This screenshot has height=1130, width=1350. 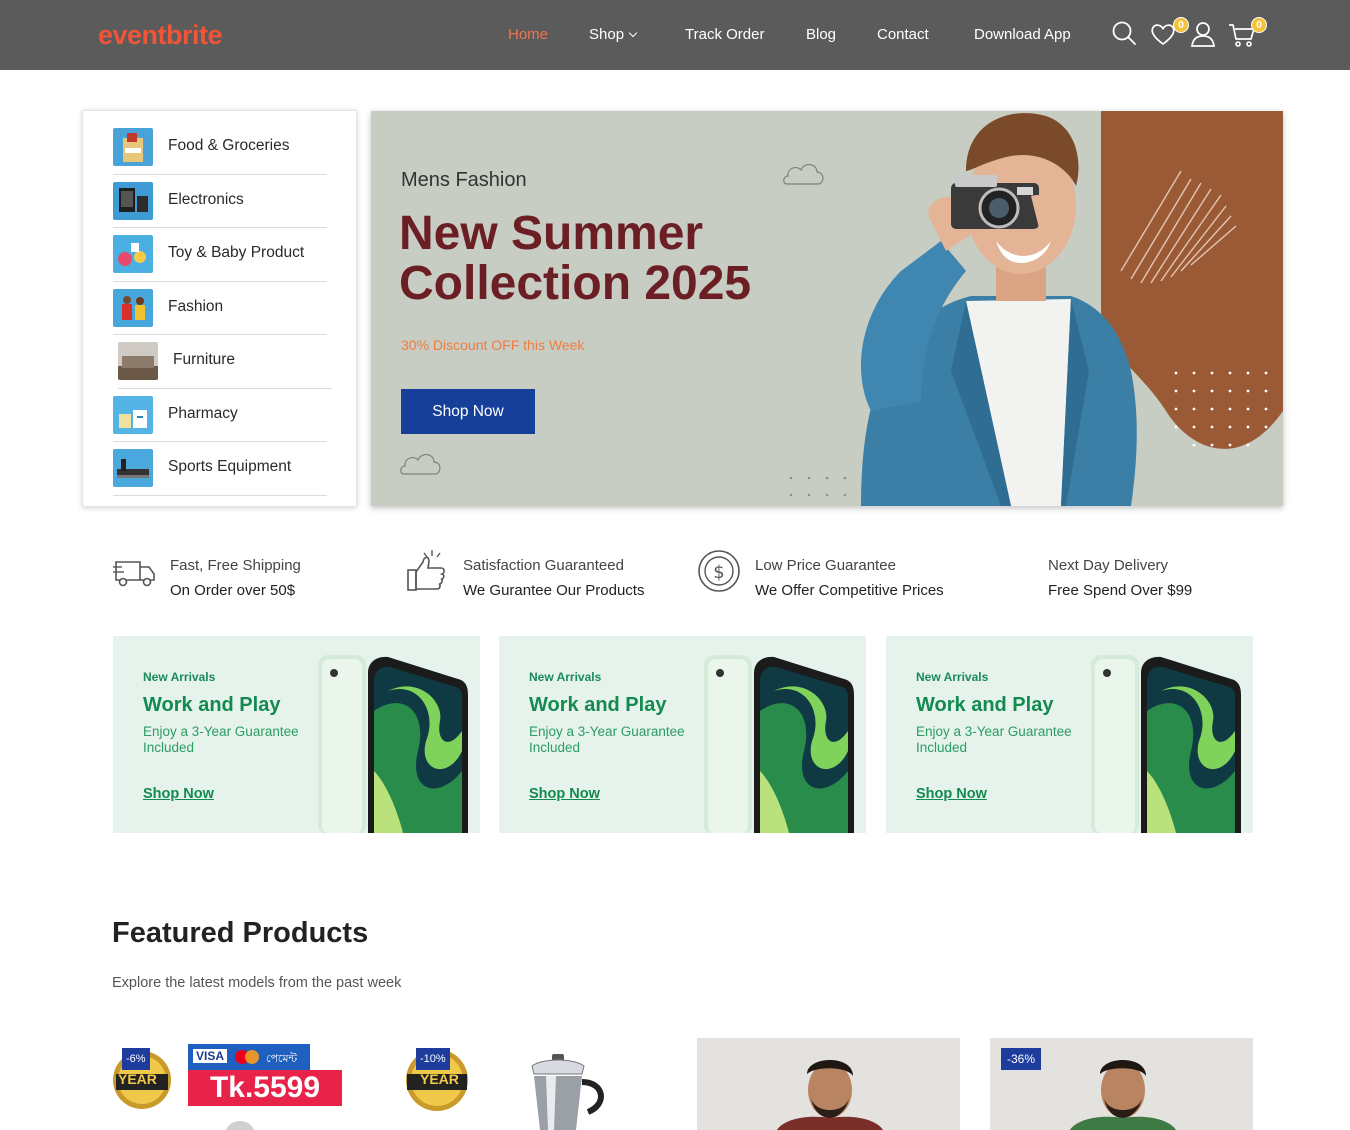 I want to click on feature-subtitle: We Gurantee Our Products, so click(x=554, y=590).